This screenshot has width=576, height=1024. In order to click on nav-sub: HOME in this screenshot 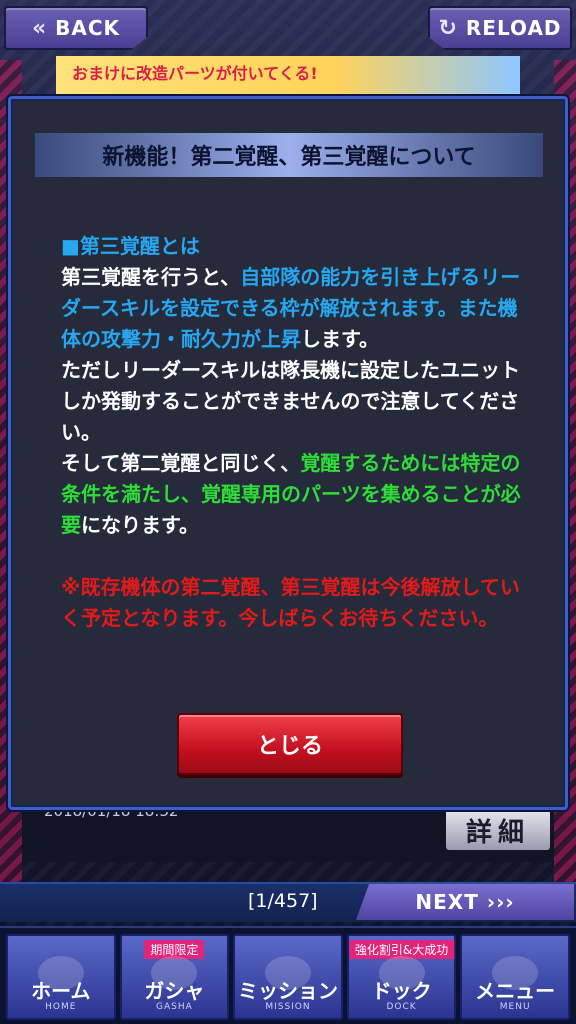, I will do `click(61, 1007)`.